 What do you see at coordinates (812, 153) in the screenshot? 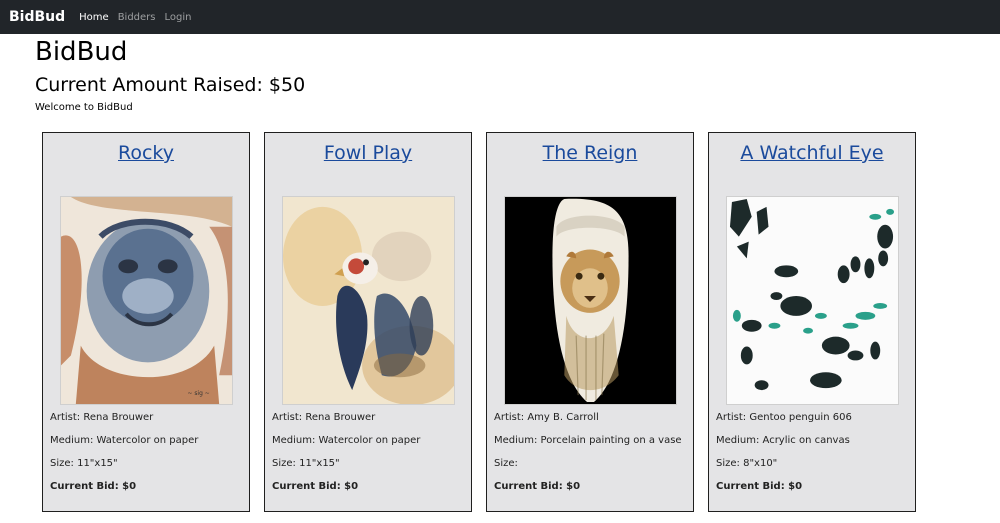
I see `item-title-link: A Watchful Eye` at bounding box center [812, 153].